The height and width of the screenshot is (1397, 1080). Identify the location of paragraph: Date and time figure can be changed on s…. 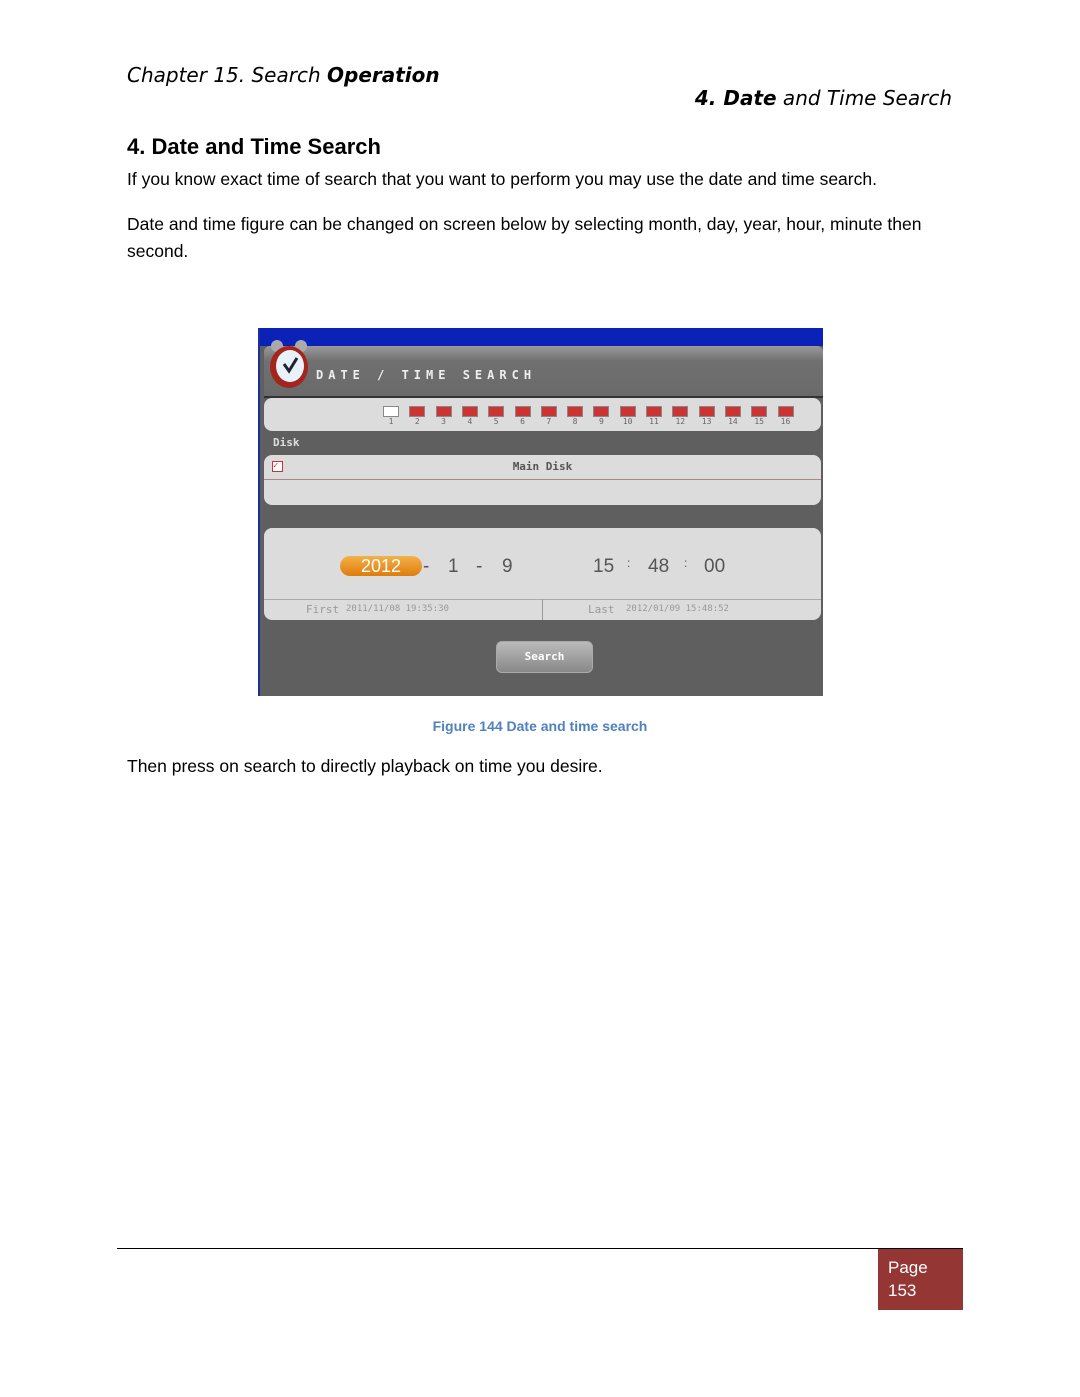
(524, 237).